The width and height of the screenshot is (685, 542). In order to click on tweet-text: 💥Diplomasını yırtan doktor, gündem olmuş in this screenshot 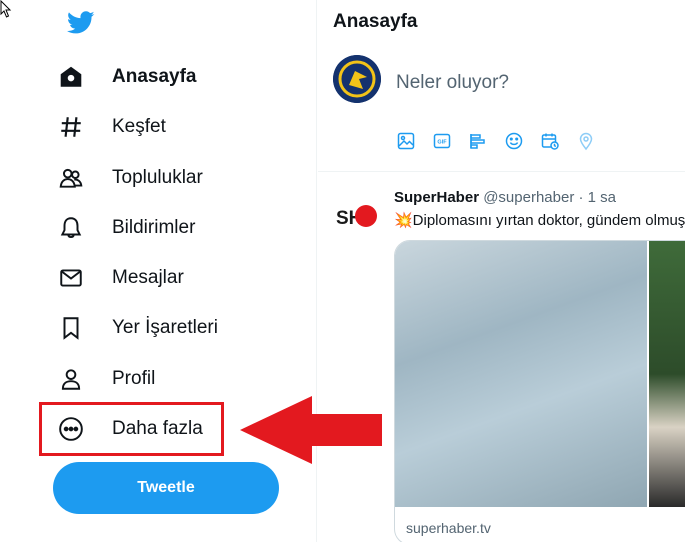, I will do `click(539, 220)`.